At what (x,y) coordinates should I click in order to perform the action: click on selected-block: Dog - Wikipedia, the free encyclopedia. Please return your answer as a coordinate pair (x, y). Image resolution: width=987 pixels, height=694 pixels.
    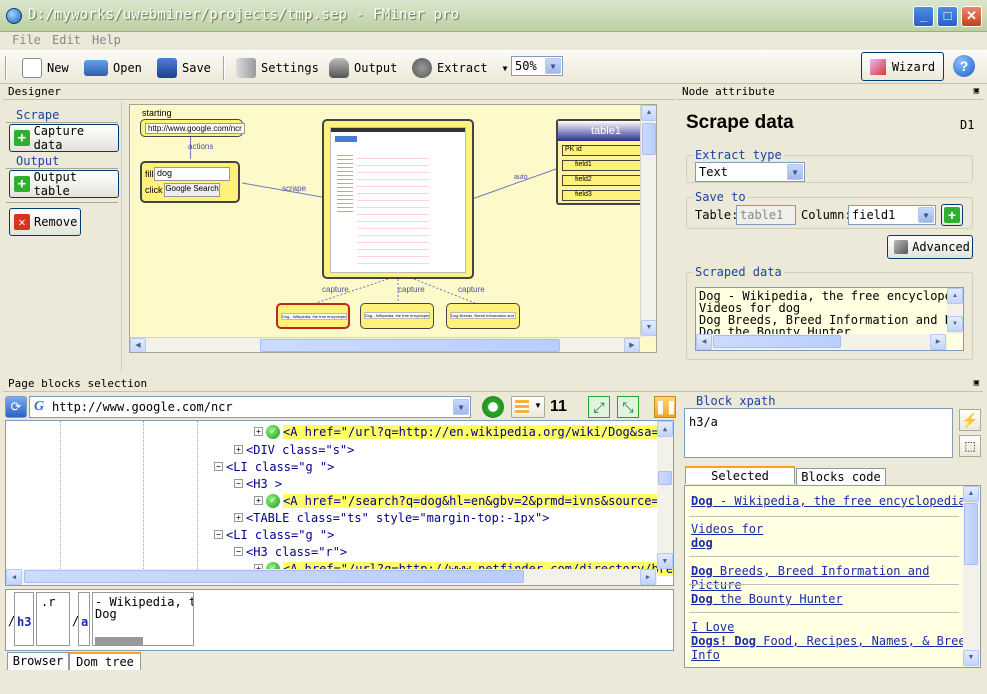
    Looking at the image, I should click on (828, 501).